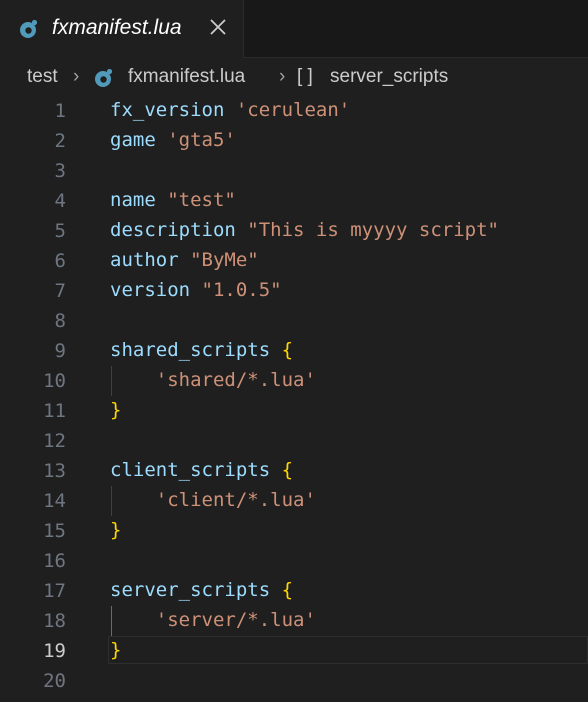 Image resolution: width=588 pixels, height=702 pixels. I want to click on close-icon, so click(218, 27).